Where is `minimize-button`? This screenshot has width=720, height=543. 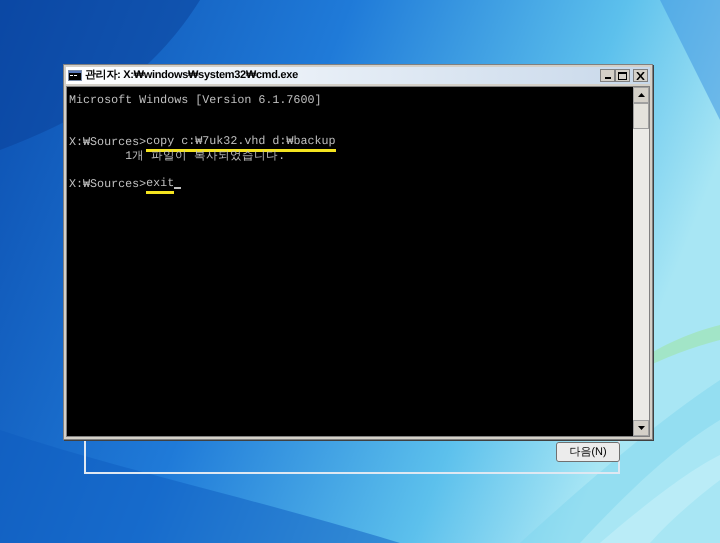
minimize-button is located at coordinates (607, 75).